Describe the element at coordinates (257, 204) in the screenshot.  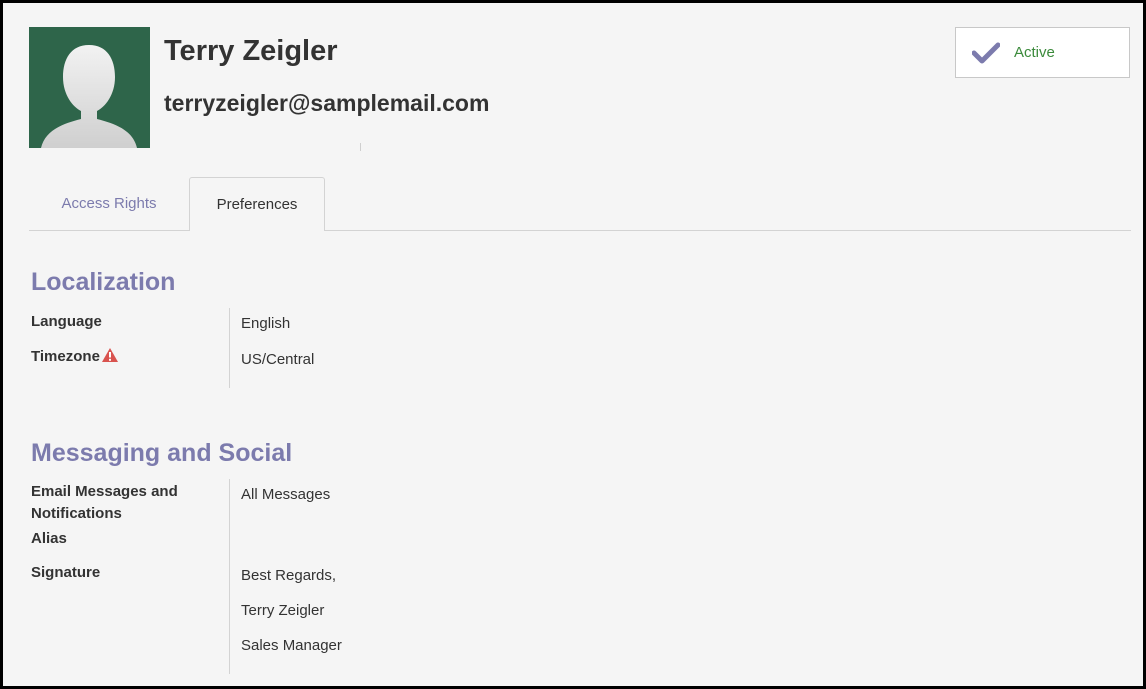
I see `tab-preferences: Preferences` at that location.